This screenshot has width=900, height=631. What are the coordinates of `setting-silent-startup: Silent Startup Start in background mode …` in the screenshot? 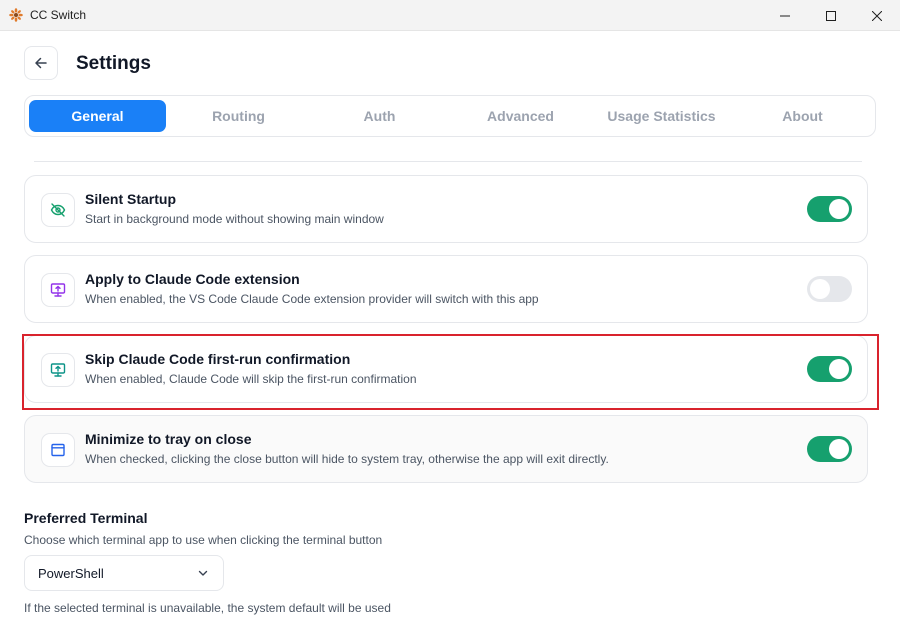 It's located at (446, 209).